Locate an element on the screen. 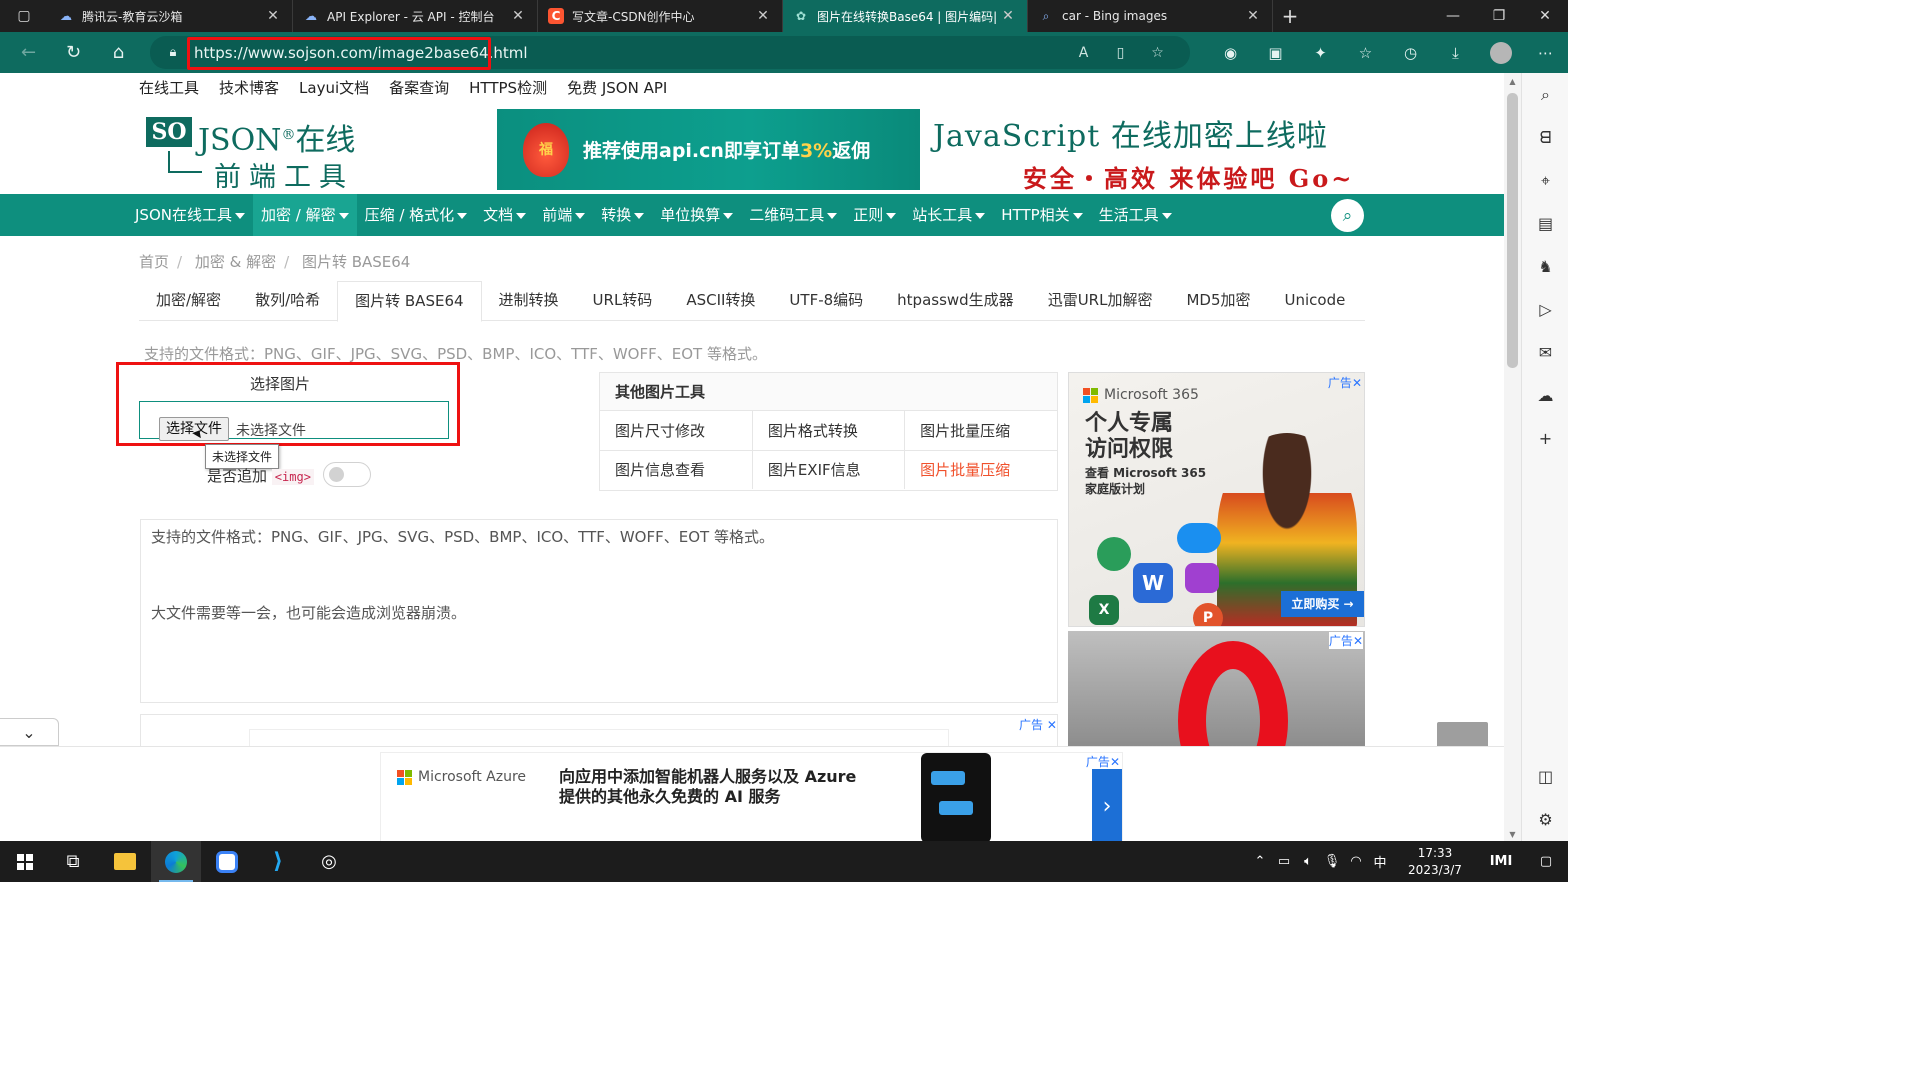 The width and height of the screenshot is (1920, 1080). ime-indicator: 中 is located at coordinates (1380, 861).